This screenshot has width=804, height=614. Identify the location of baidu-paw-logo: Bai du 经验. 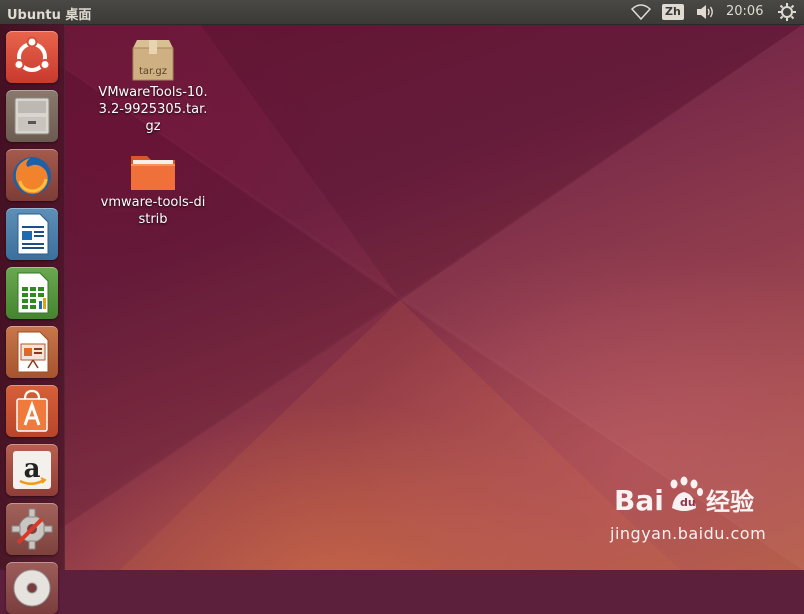
(684, 496).